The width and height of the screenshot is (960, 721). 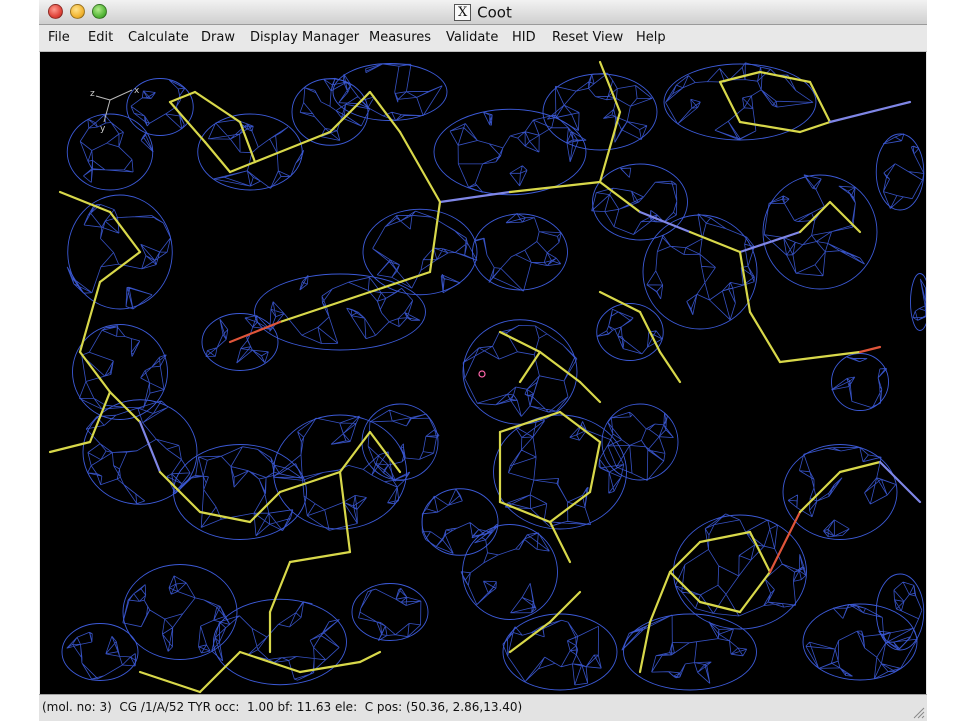 What do you see at coordinates (107, 111) in the screenshot?
I see `y-axis-line` at bounding box center [107, 111].